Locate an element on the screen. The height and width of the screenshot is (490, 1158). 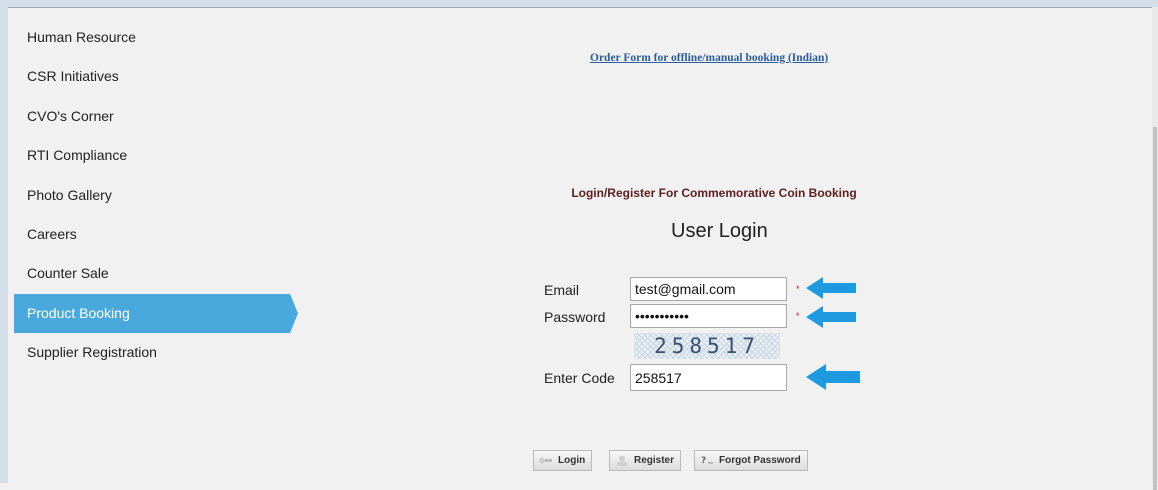
password-required-mark: * is located at coordinates (798, 316).